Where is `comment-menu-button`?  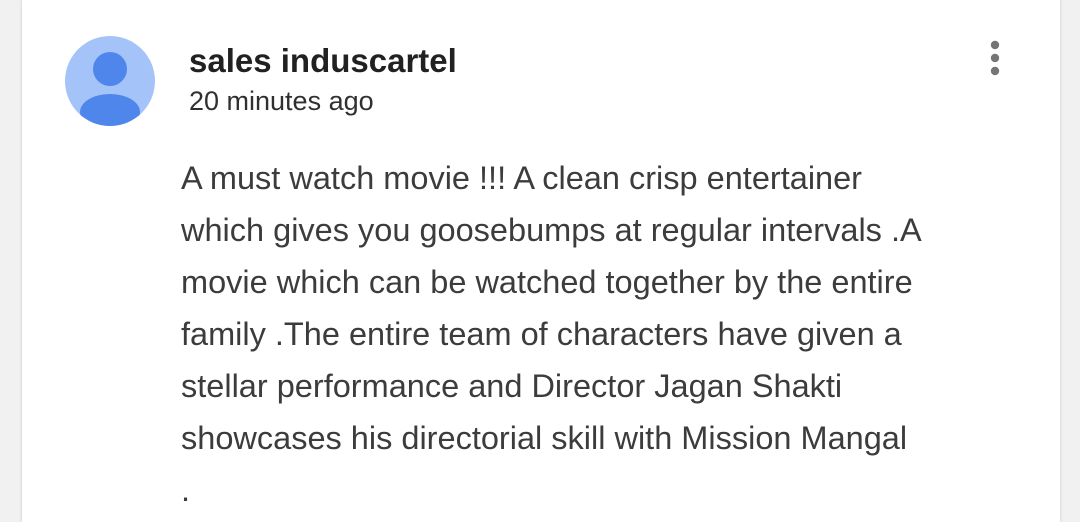
comment-menu-button is located at coordinates (995, 58).